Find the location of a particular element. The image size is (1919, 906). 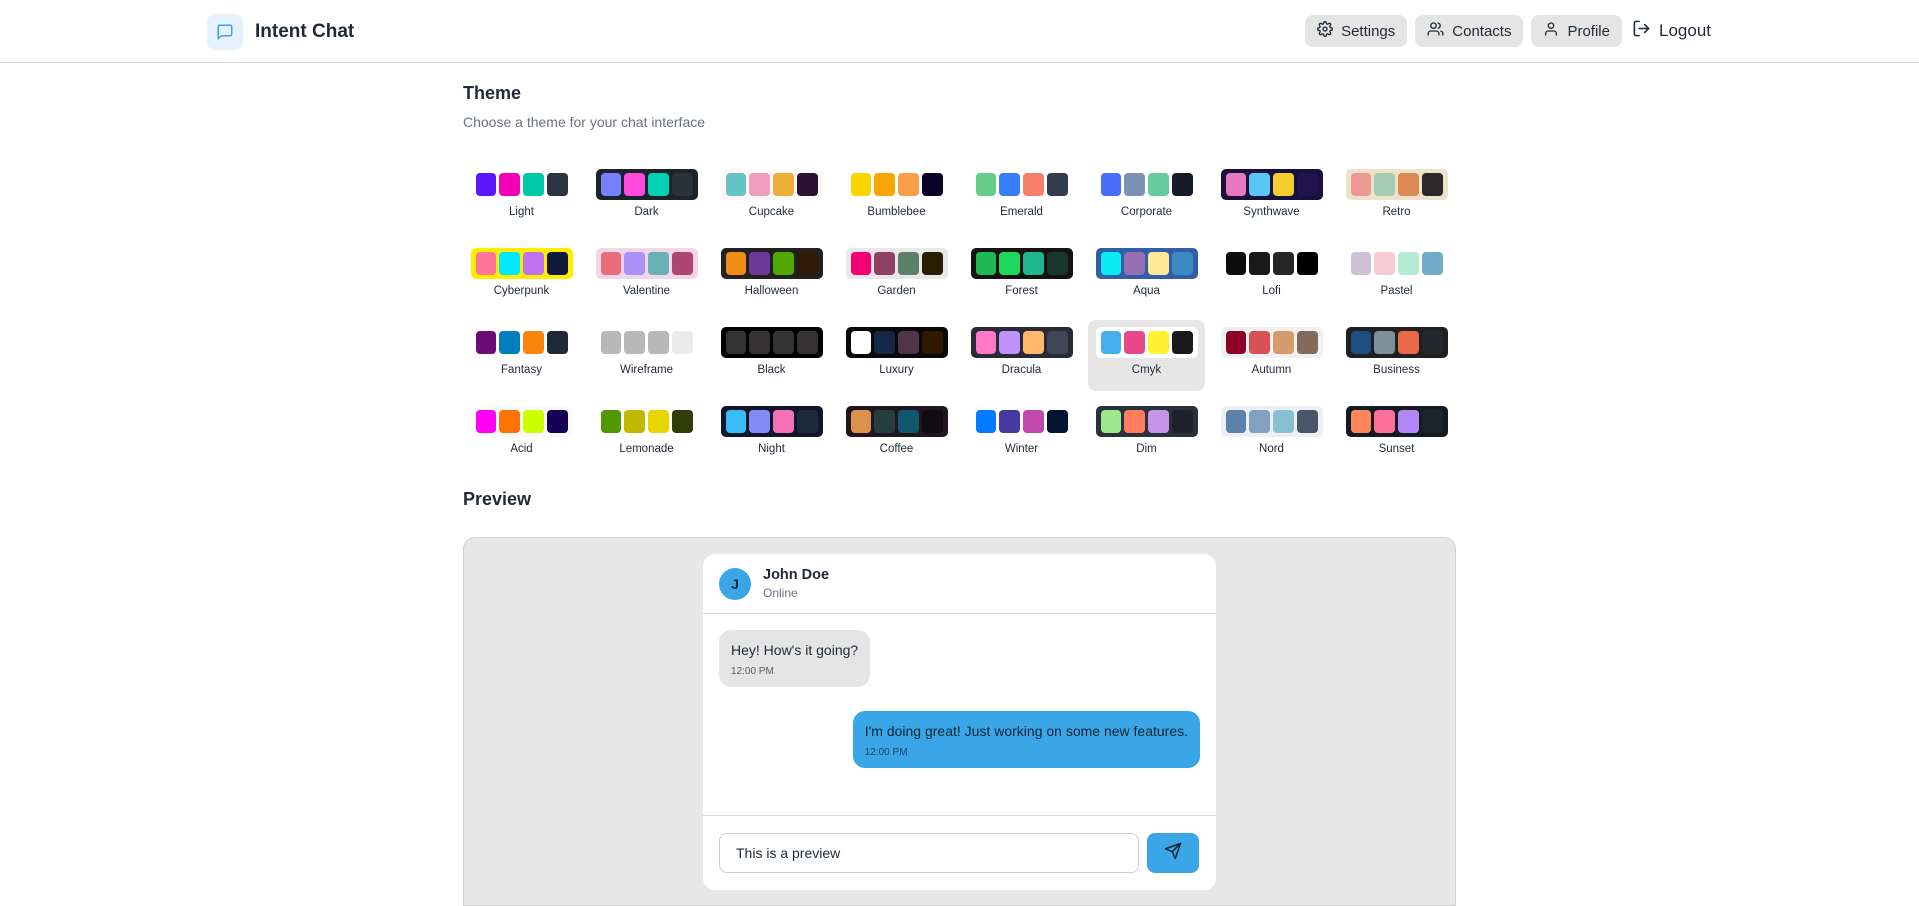

theme-option-halloween: Halloween is located at coordinates (771, 276).